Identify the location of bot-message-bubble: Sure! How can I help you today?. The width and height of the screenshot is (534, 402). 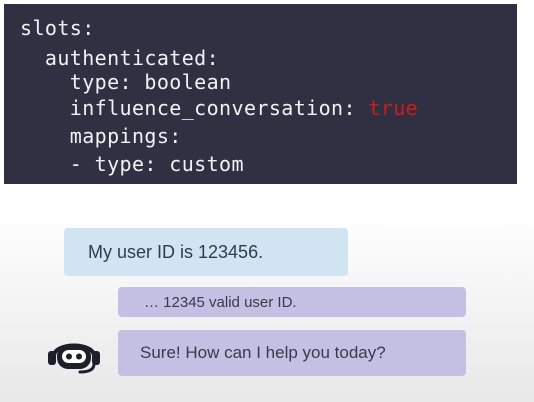
(292, 353).